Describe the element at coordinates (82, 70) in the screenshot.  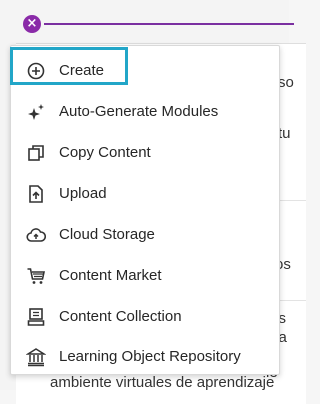
I see `menu-item-label: Create` at that location.